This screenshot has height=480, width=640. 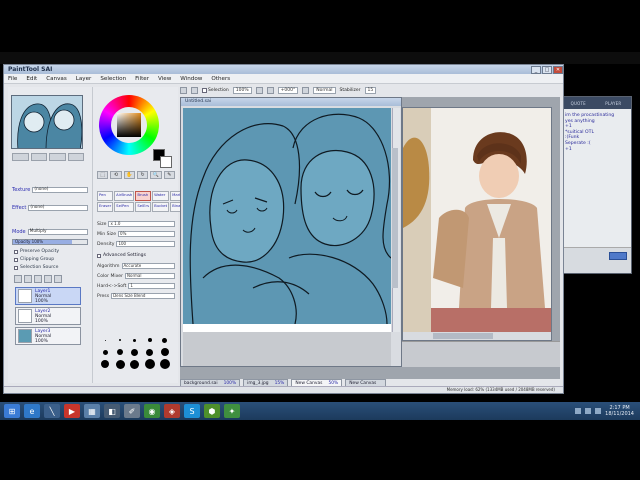 I want to click on start-icon: ⊞, so click(x=12, y=411).